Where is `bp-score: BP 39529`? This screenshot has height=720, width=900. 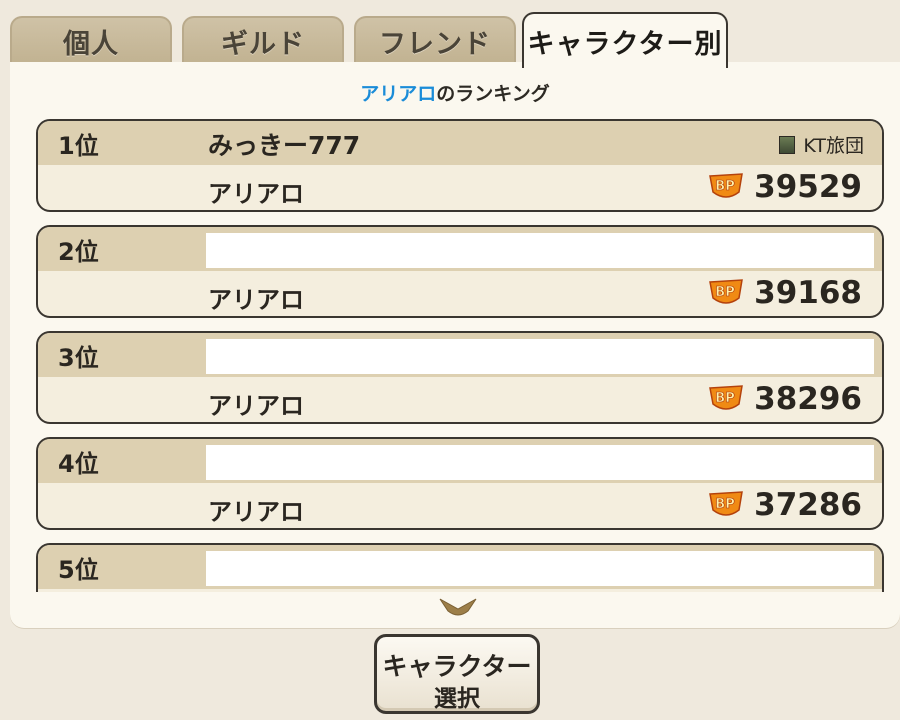 bp-score: BP 39529 is located at coordinates (784, 187).